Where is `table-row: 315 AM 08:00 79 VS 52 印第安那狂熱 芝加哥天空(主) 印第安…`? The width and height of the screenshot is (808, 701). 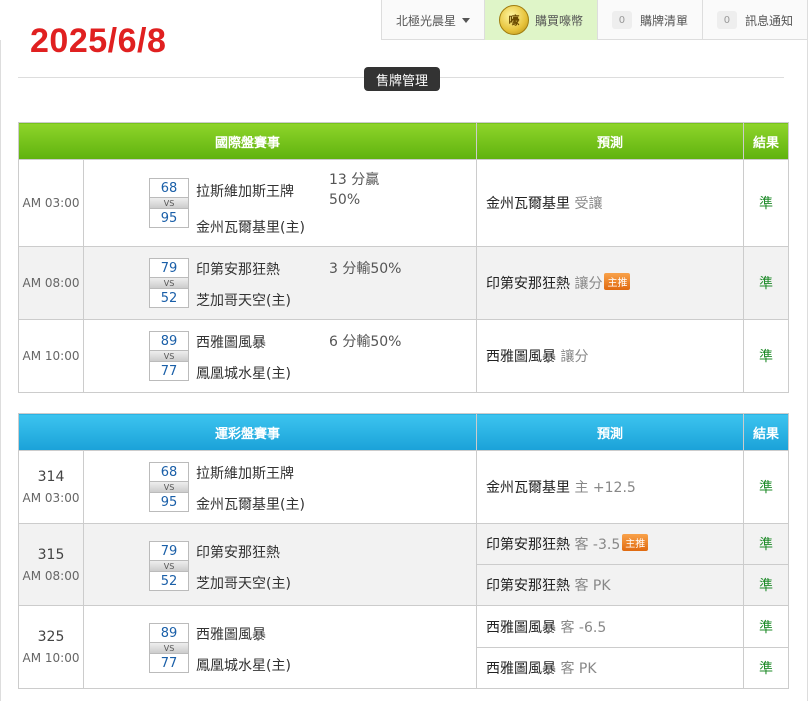 table-row: 315 AM 08:00 79 VS 52 印第安那狂熱 芝加哥天空(主) 印第安… is located at coordinates (404, 564).